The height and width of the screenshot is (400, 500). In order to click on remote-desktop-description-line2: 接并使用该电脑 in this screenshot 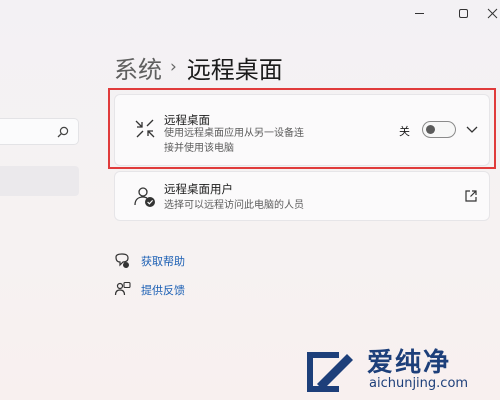, I will do `click(199, 148)`.